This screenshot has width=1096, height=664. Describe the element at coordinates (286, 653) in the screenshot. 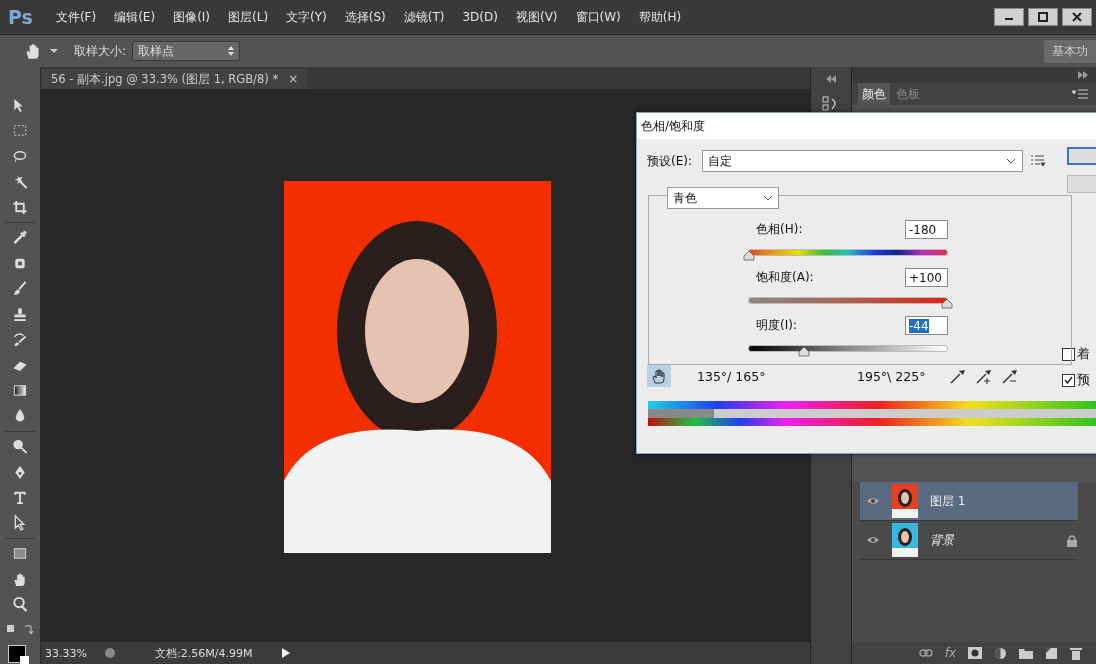

I see `play-icon` at that location.